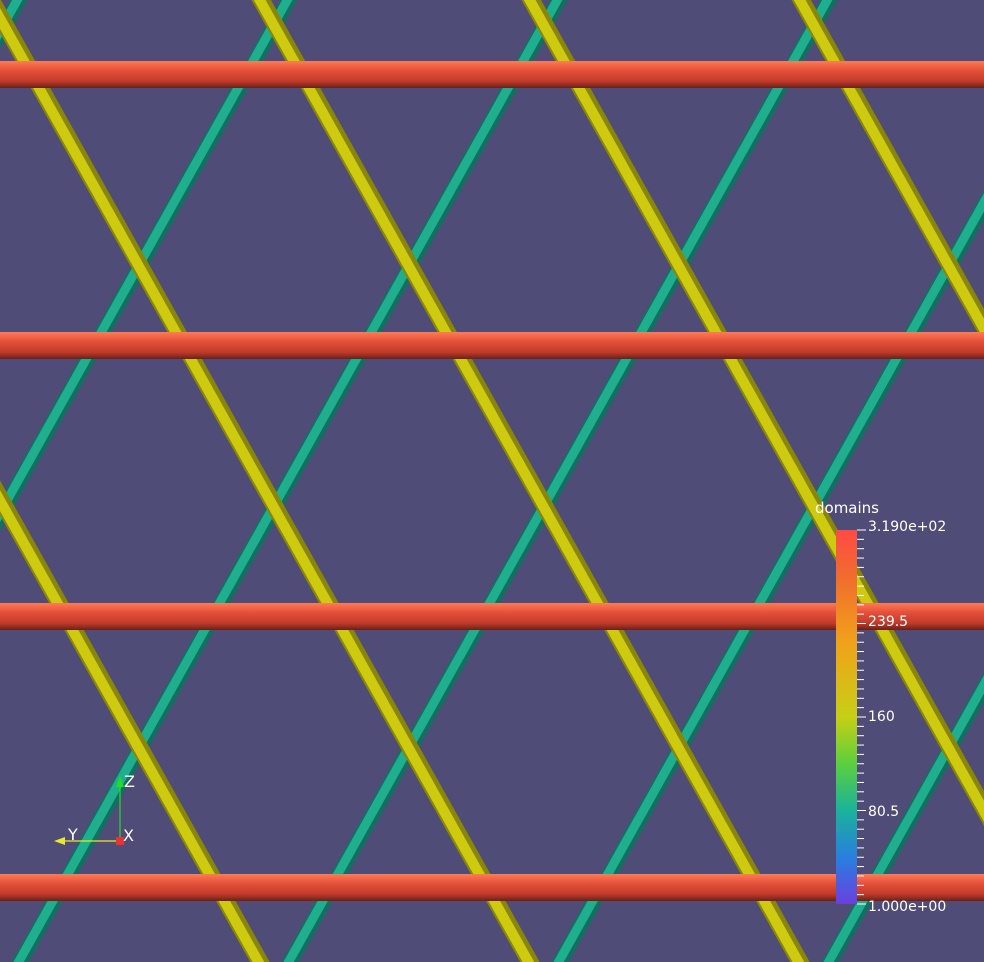  I want to click on yellow-tube-1-highlight, so click(132, 726).